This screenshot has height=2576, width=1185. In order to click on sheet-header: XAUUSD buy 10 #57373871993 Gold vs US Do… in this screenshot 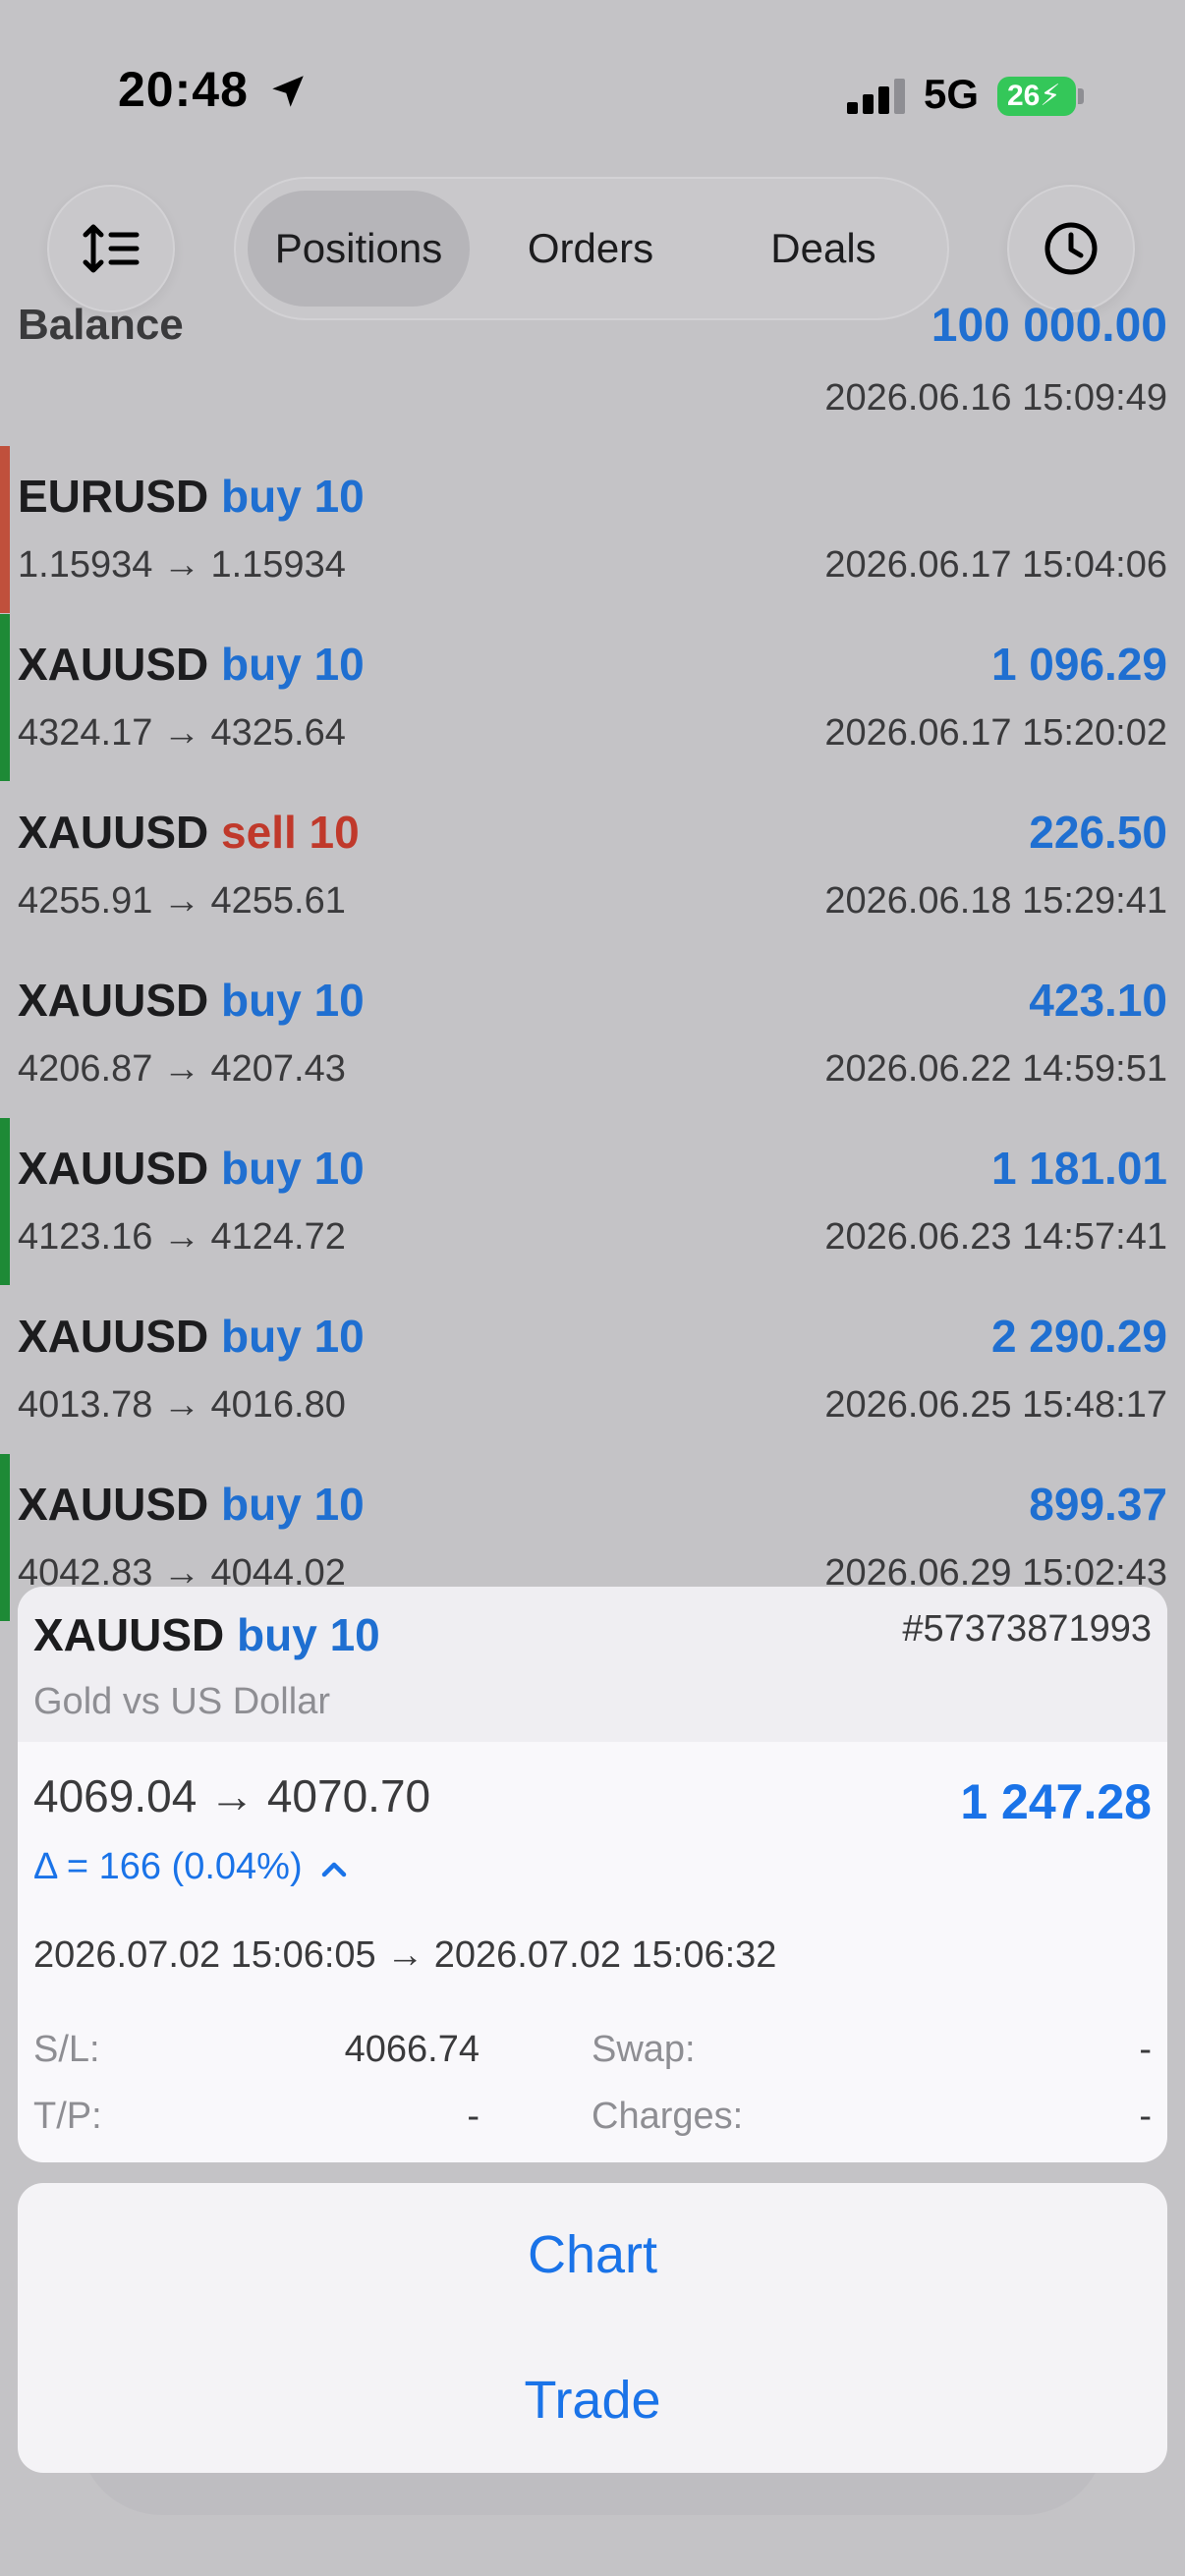, I will do `click(592, 1664)`.